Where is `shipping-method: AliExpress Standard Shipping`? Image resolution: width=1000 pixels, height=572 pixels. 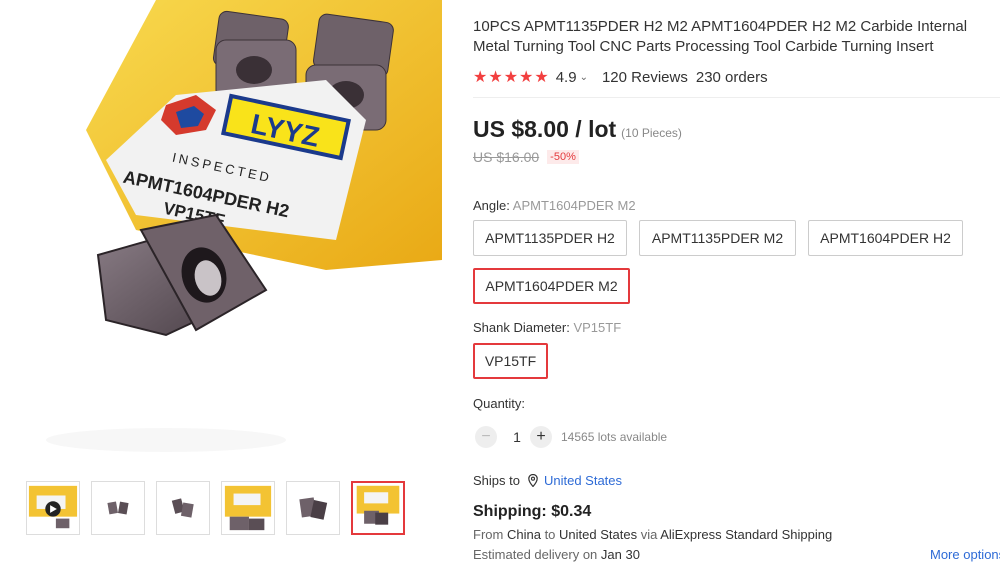
shipping-method: AliExpress Standard Shipping is located at coordinates (746, 534).